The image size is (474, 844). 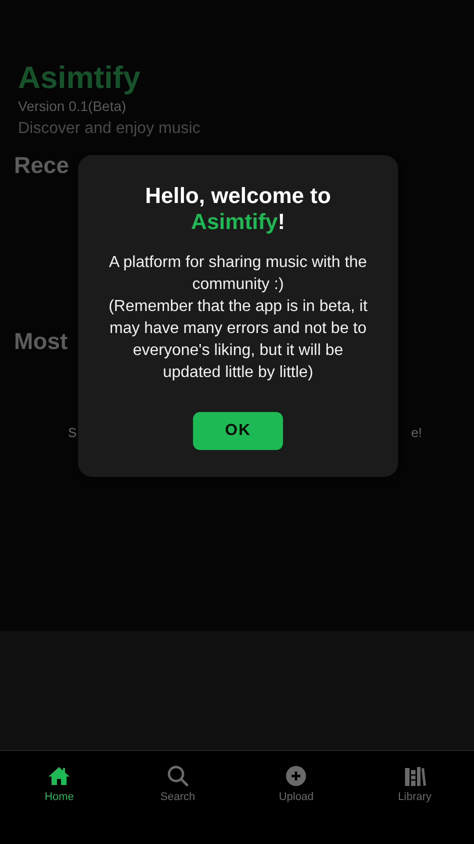 I want to click on dialog-title: Hello, welcome to Asimtify!, so click(x=238, y=209).